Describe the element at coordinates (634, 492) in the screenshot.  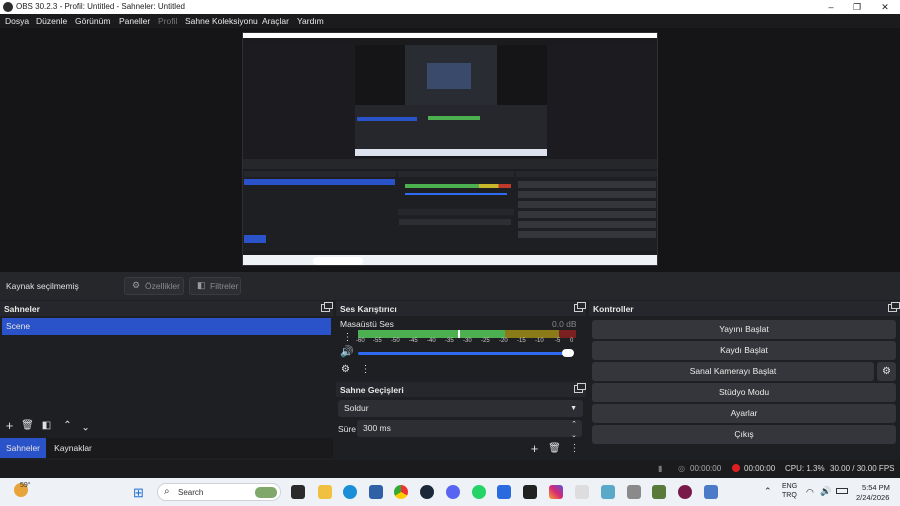
I see `mouse-app-icon` at that location.